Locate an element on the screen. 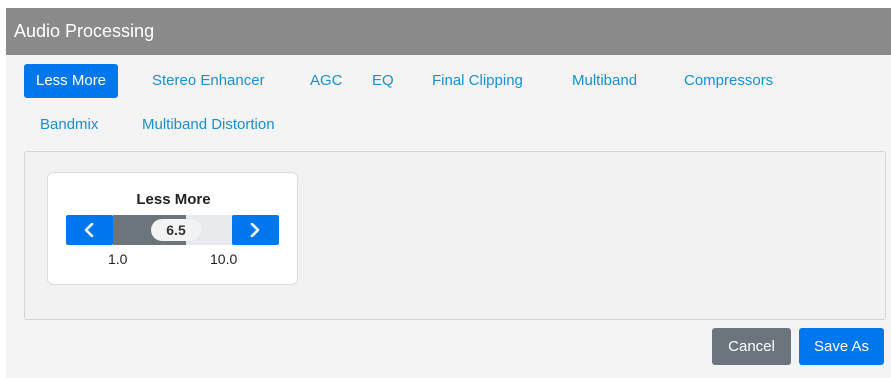 This screenshot has width=891, height=378. range-min-label: 1.0 is located at coordinates (118, 259).